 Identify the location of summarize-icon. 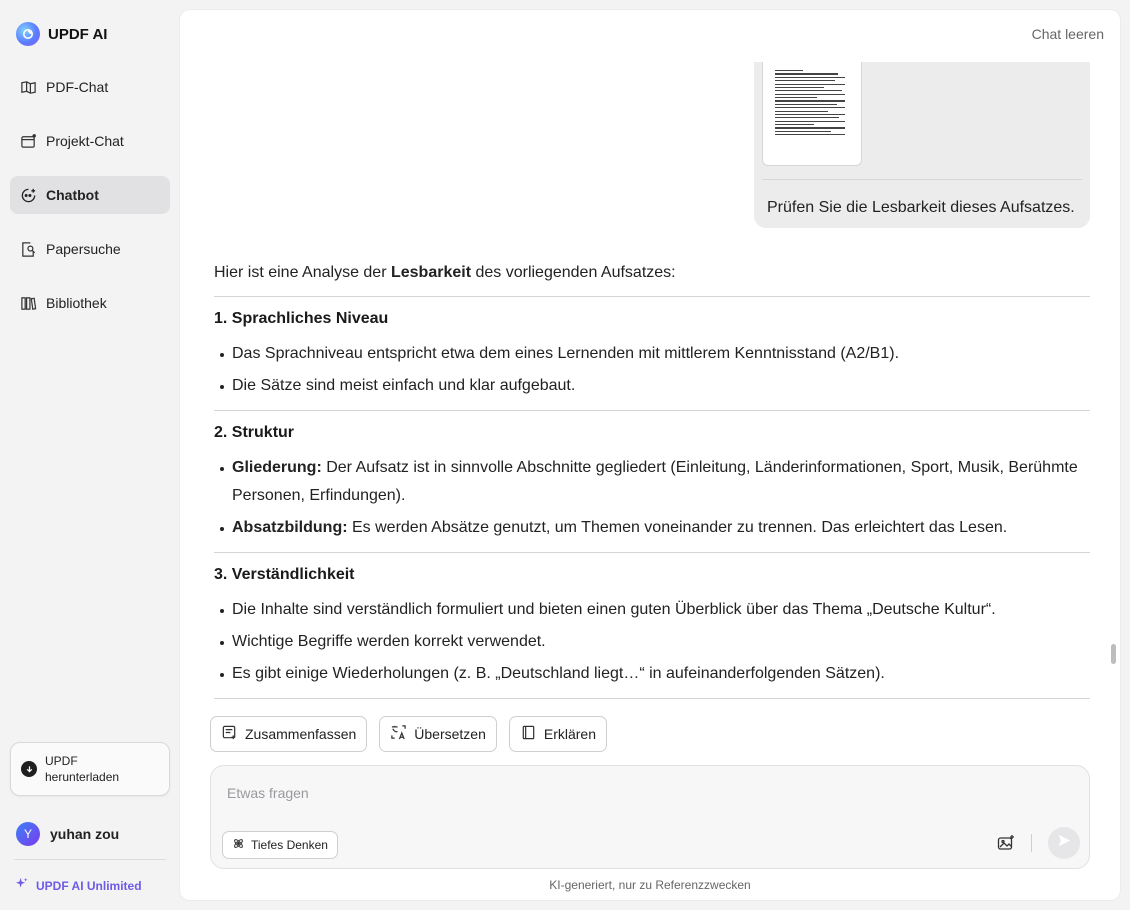
(229, 734).